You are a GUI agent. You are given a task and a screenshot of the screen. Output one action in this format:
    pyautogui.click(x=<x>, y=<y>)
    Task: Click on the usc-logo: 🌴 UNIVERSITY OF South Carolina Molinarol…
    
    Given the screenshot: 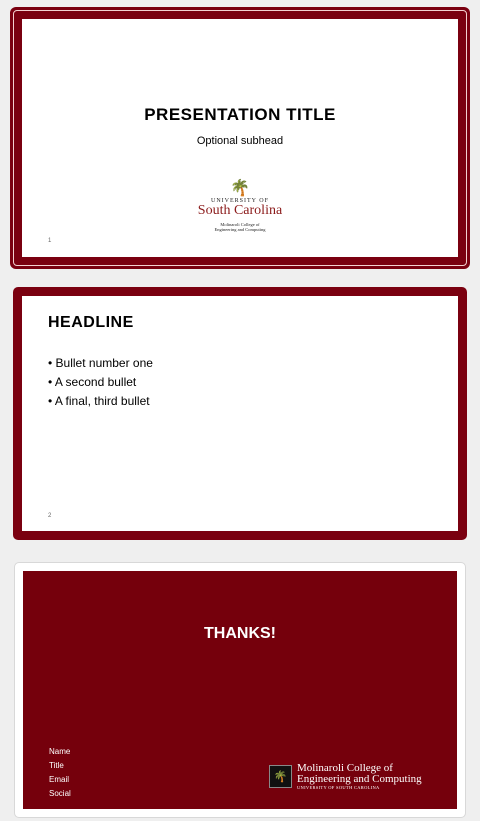 What is the action you would take?
    pyautogui.click(x=240, y=206)
    